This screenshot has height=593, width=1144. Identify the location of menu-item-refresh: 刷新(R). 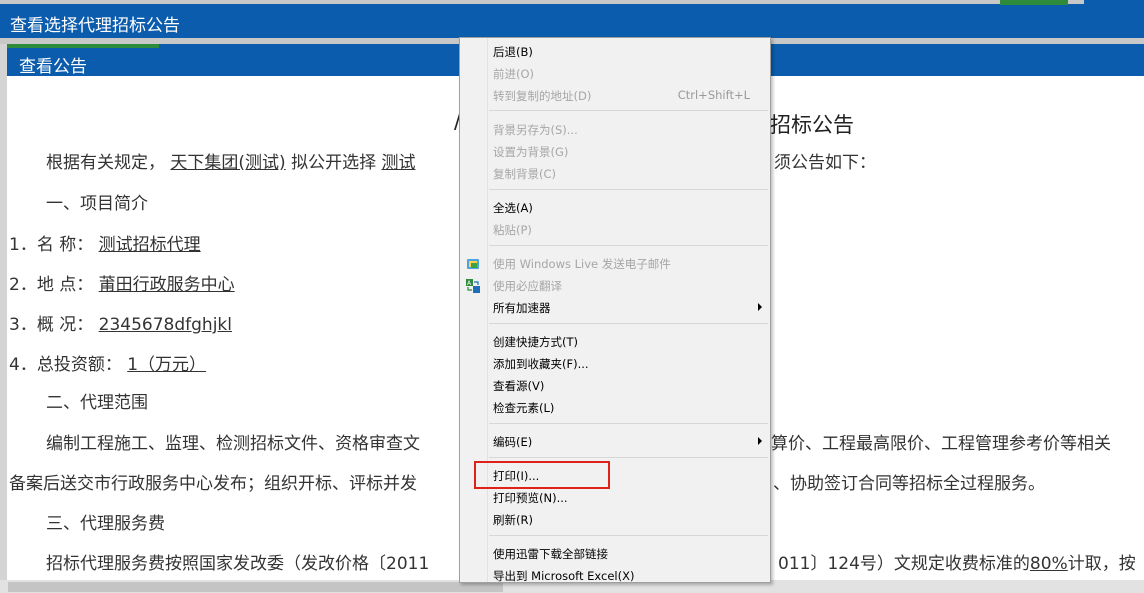
(628, 519).